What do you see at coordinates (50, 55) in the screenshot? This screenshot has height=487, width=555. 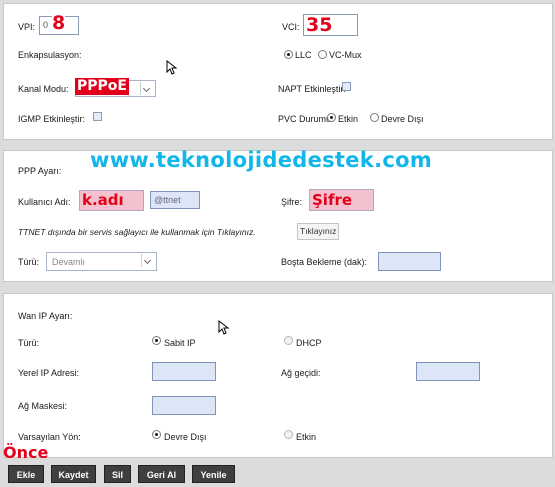 I see `encapsulation-label: Enkapsulasyon:` at bounding box center [50, 55].